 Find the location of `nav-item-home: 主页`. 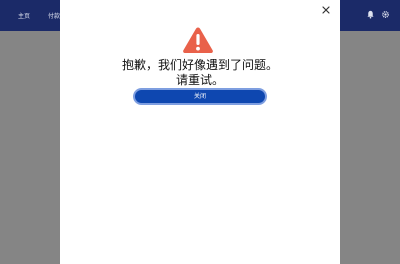

nav-item-home: 主页 is located at coordinates (24, 15).